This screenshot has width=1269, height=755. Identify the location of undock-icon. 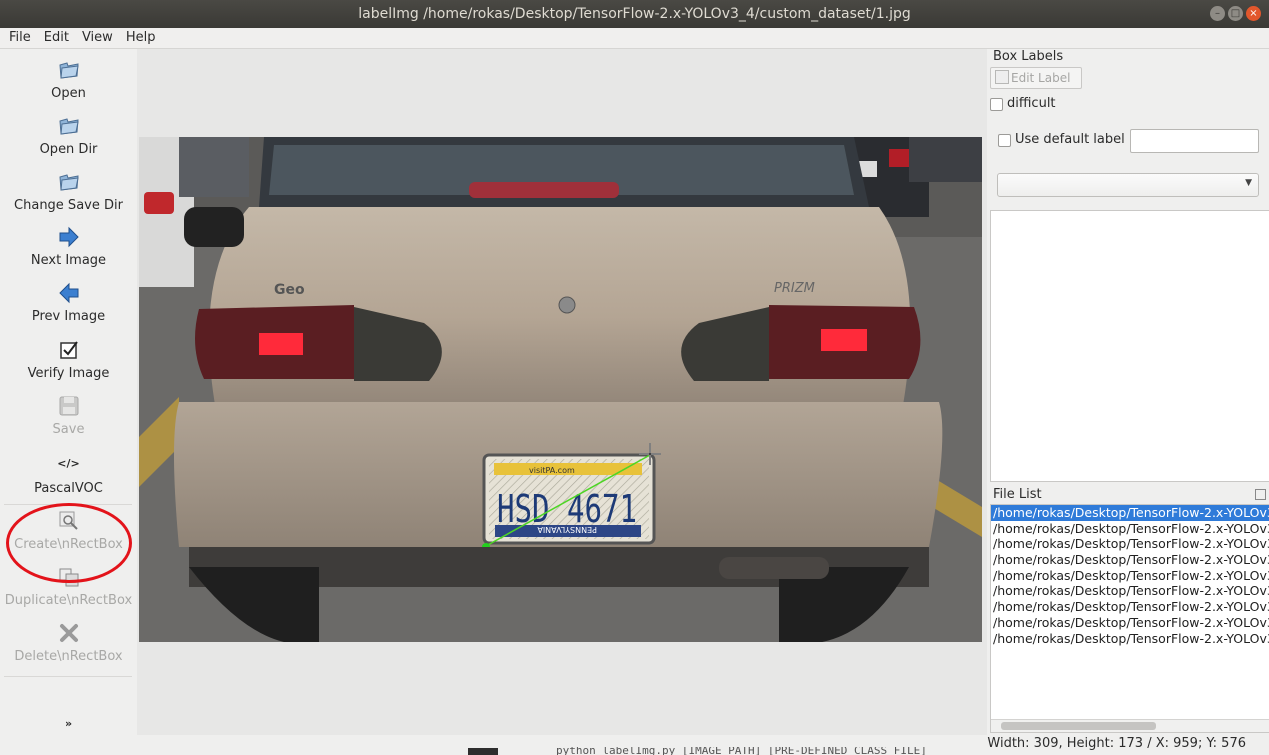
(1260, 494).